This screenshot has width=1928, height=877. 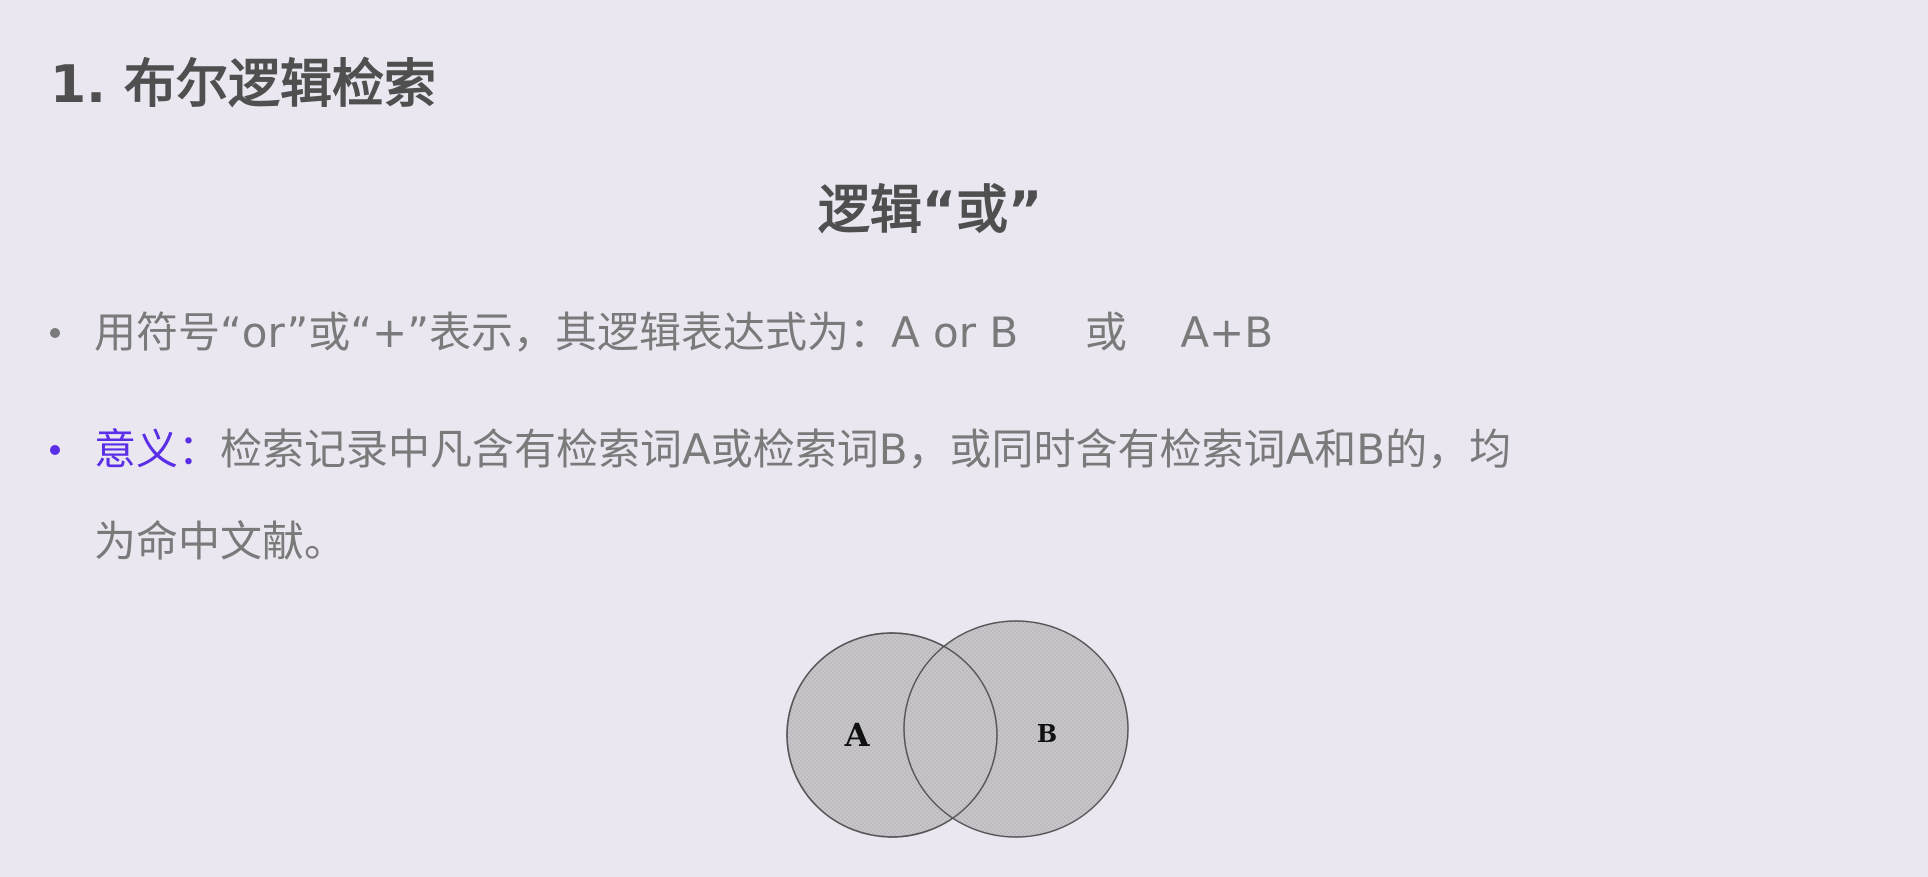 I want to click on venn-diagram: A B, so click(x=957, y=729).